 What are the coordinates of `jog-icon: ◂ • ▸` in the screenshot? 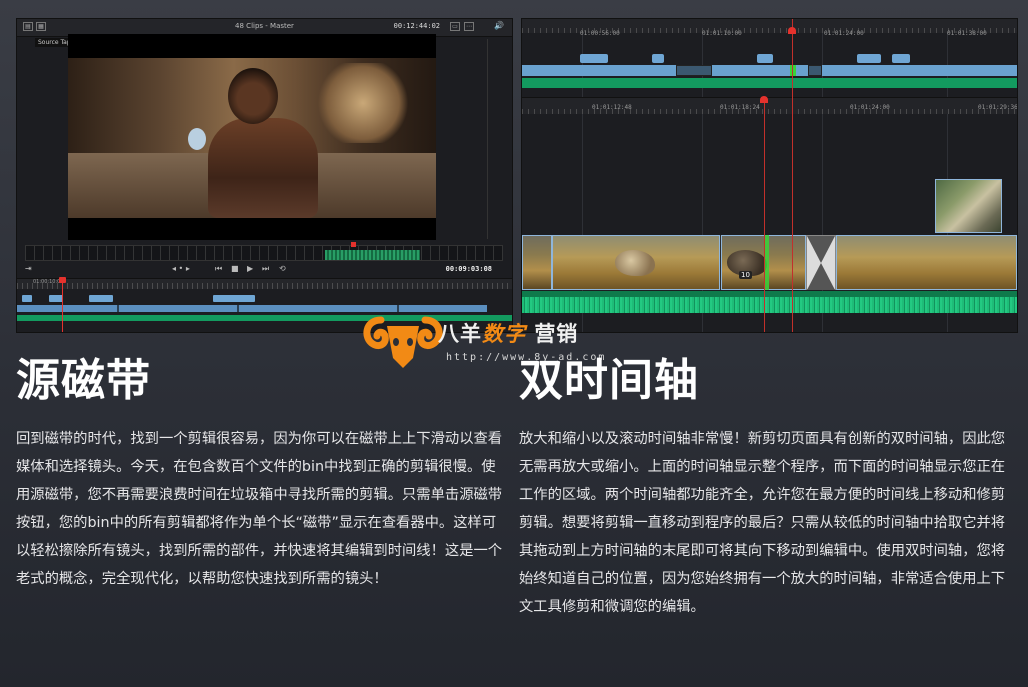 It's located at (181, 268).